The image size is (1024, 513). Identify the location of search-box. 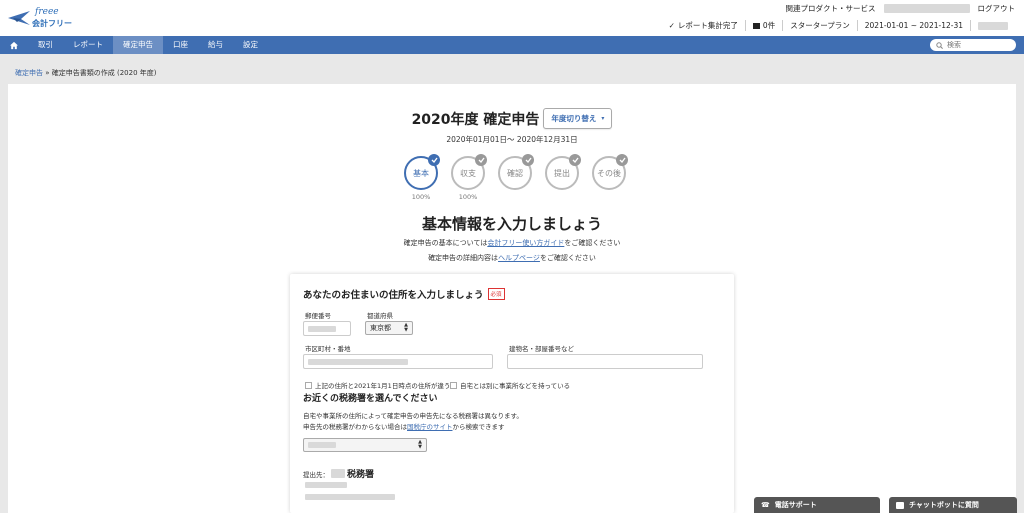
(973, 45).